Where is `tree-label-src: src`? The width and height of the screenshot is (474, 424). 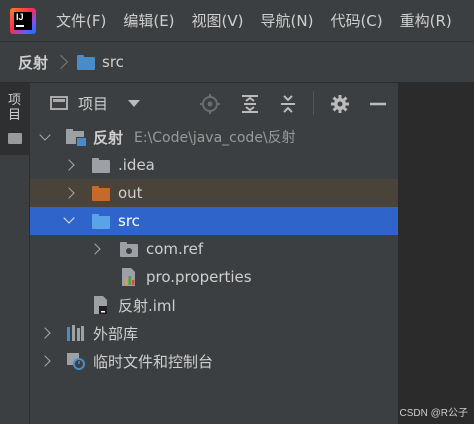 tree-label-src: src is located at coordinates (129, 221).